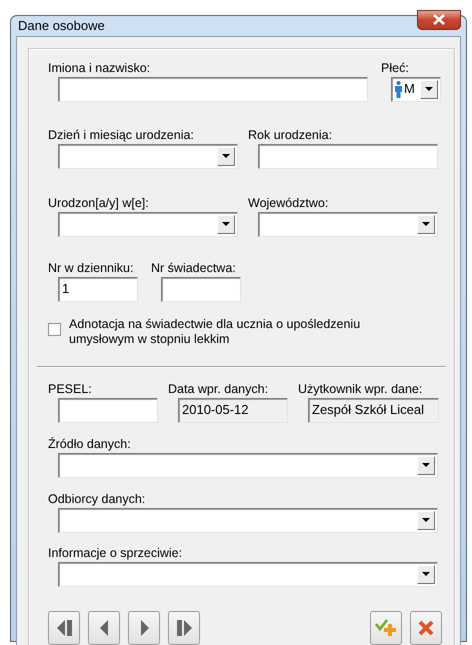  What do you see at coordinates (291, 135) in the screenshot?
I see `field-label: Rok urodzenia:` at bounding box center [291, 135].